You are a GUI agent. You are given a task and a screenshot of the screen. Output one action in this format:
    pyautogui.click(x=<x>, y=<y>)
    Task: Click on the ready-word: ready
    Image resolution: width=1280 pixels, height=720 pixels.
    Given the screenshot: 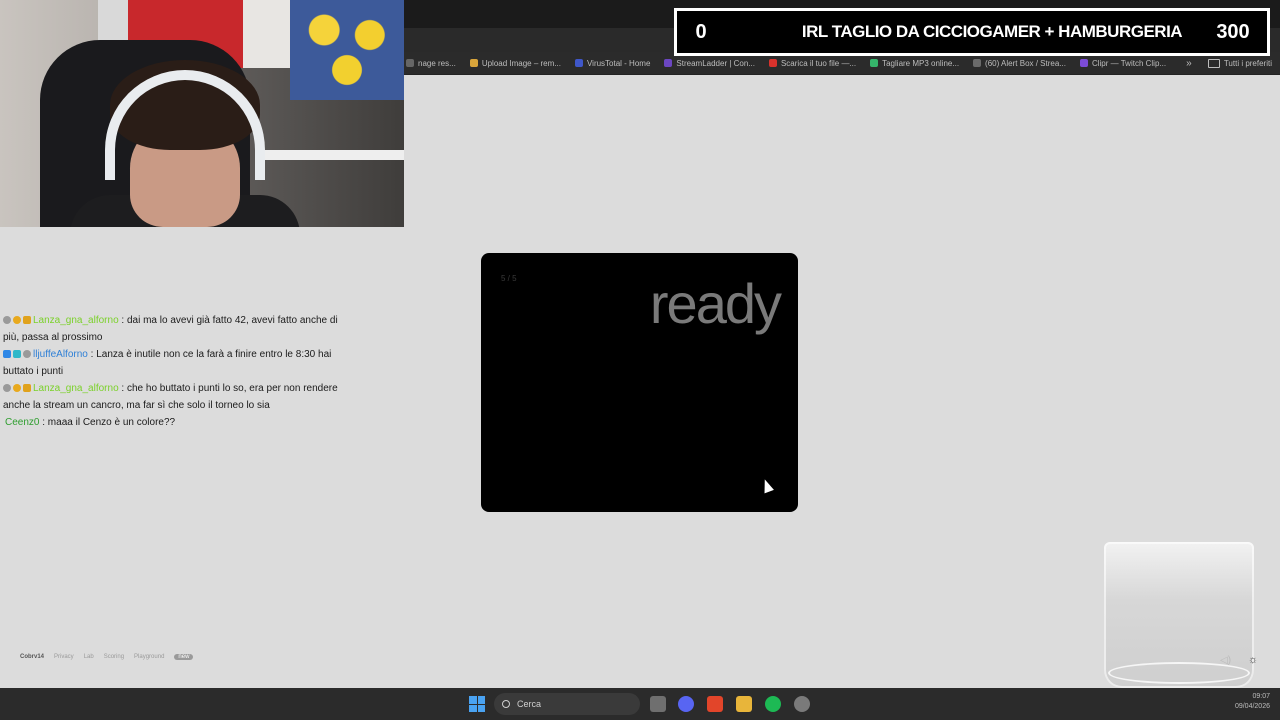 What is the action you would take?
    pyautogui.click(x=715, y=303)
    